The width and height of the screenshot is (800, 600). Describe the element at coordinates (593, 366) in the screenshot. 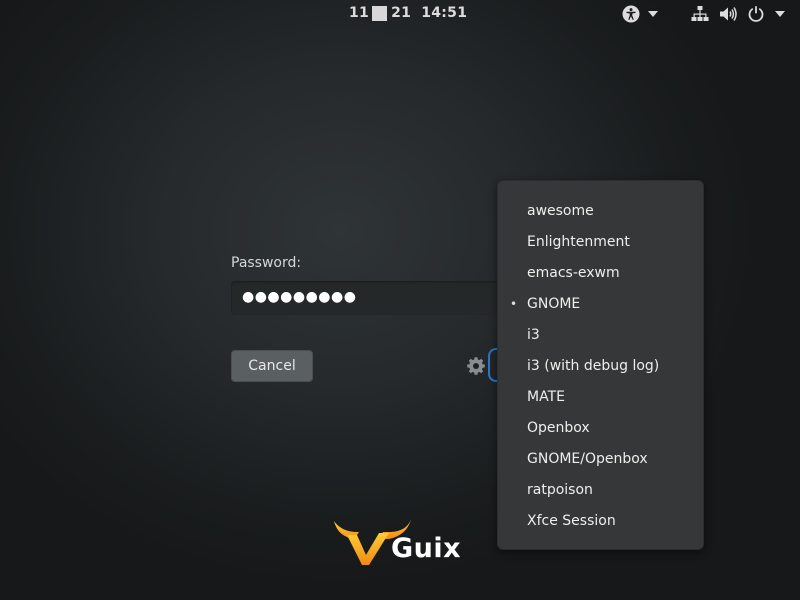

I see `menu-item-label: i3 (with debug log)` at that location.